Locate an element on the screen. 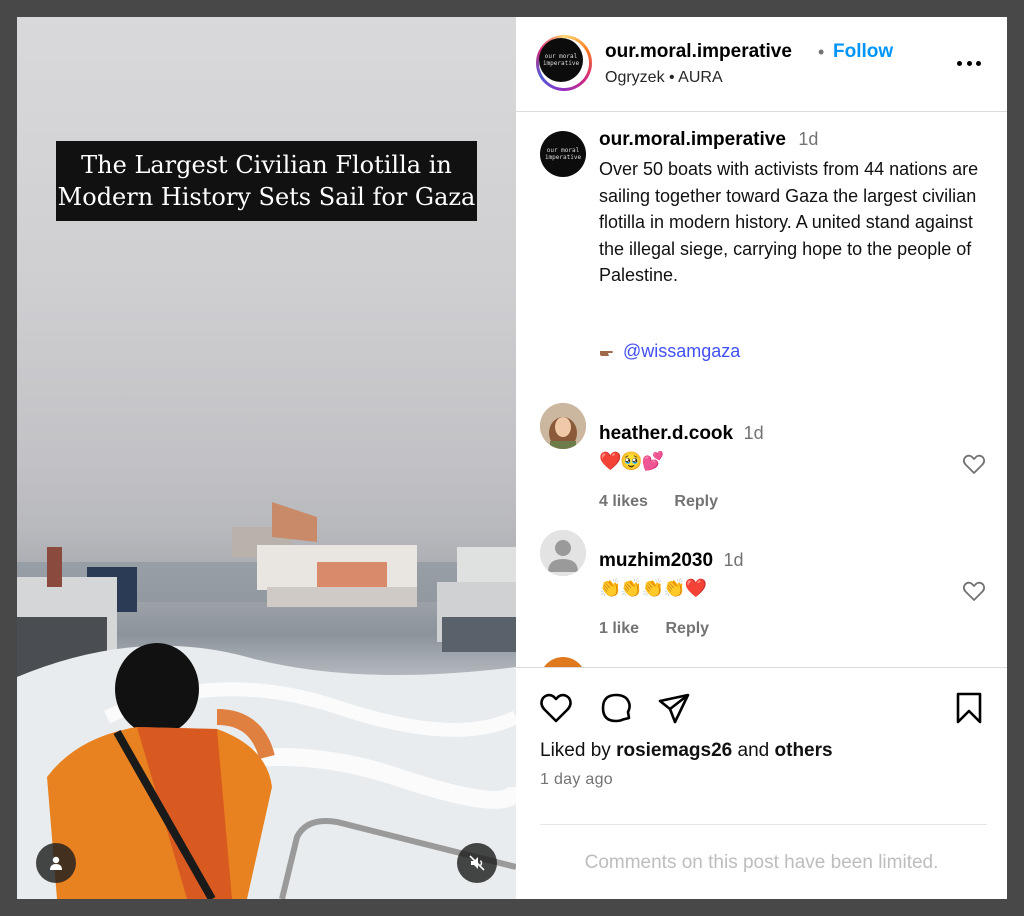  tagged-users-button is located at coordinates (56, 863).